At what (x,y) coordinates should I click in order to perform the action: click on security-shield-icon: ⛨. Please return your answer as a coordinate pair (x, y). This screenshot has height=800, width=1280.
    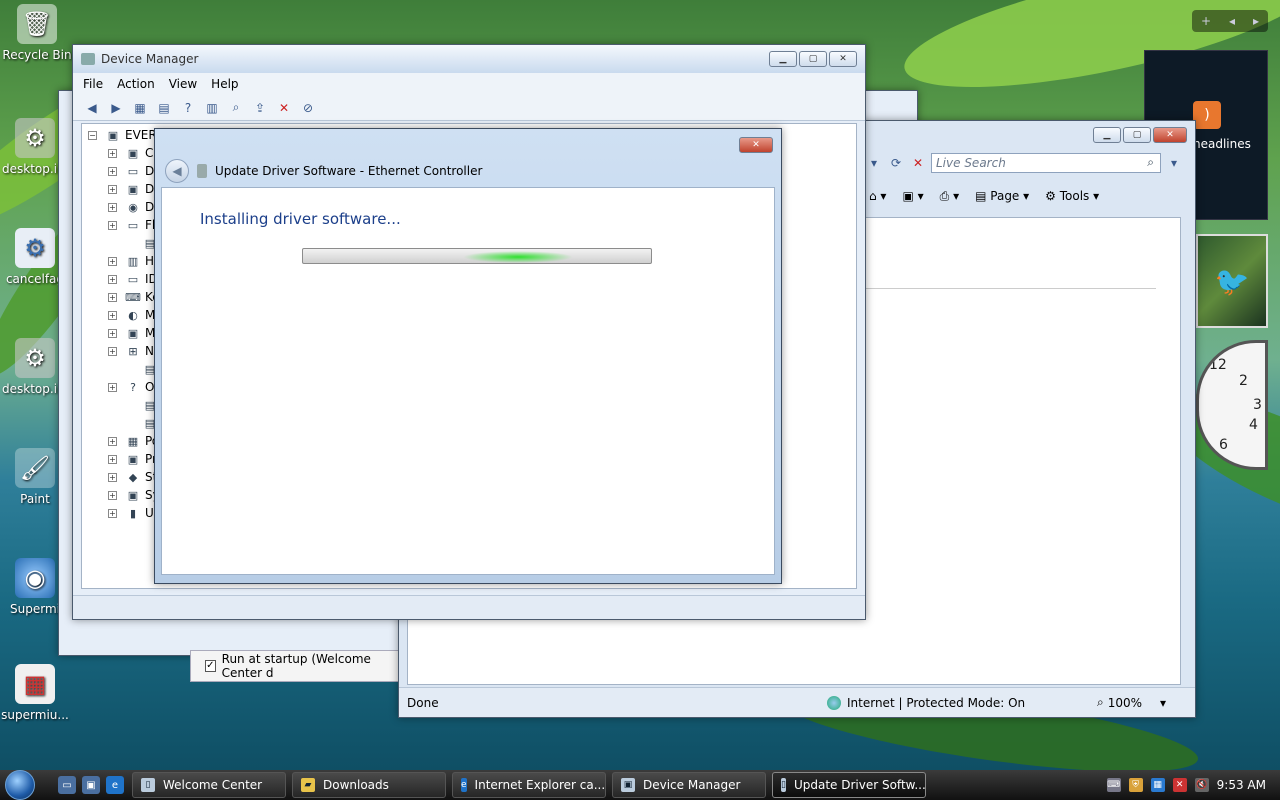
    Looking at the image, I should click on (1135, 785).